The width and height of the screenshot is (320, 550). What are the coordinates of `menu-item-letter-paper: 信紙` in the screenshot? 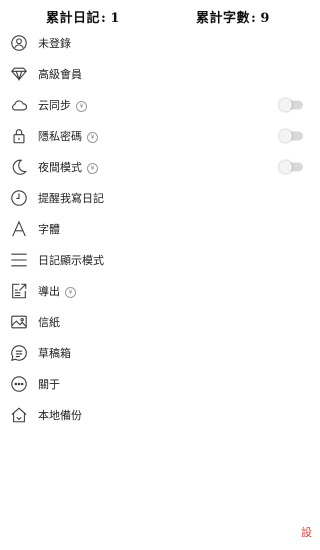 It's located at (160, 321).